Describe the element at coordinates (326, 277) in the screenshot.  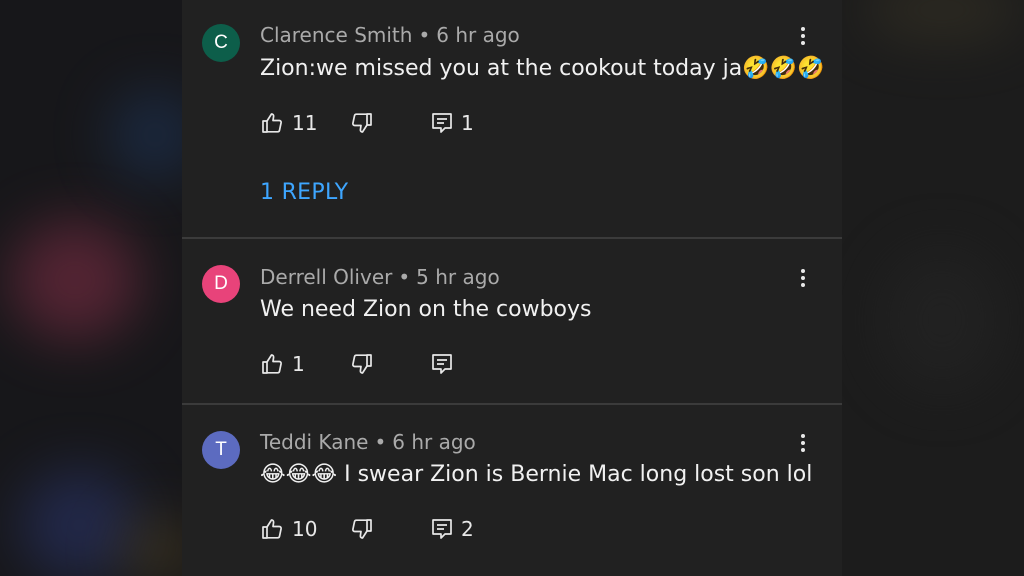
I see `author-name: Derrell Oliver` at that location.